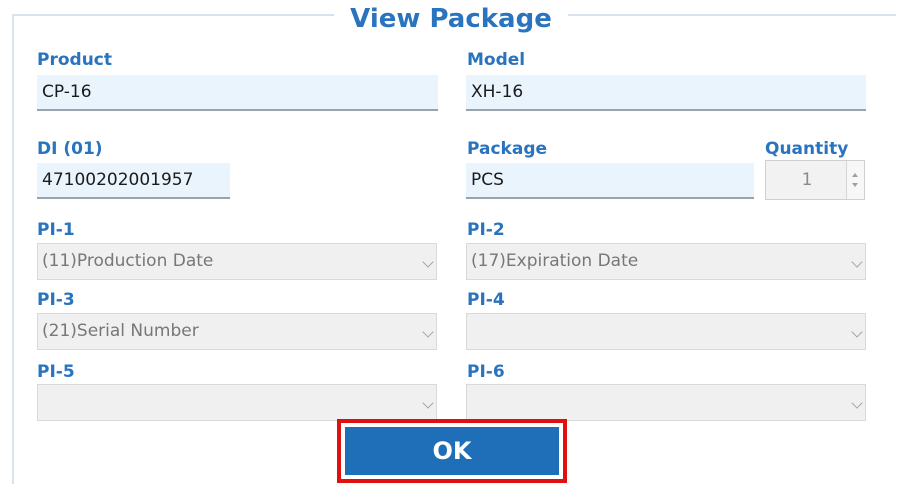  What do you see at coordinates (70, 149) in the screenshot?
I see `di-label: DI (01)` at bounding box center [70, 149].